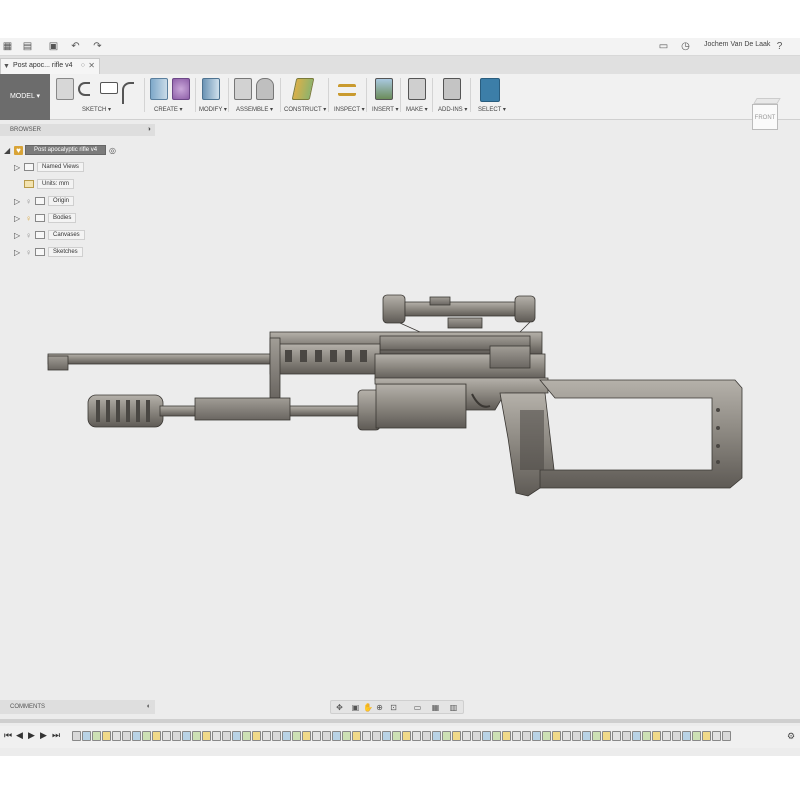  Describe the element at coordinates (31, 735) in the screenshot. I see `play-icon: ▶` at that location.